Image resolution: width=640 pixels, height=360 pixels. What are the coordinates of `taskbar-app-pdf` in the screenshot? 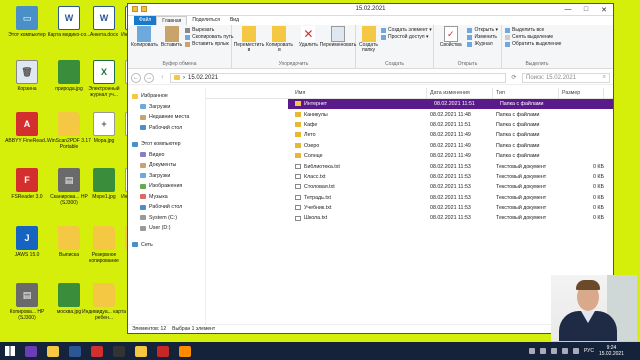 It's located at (163, 351).